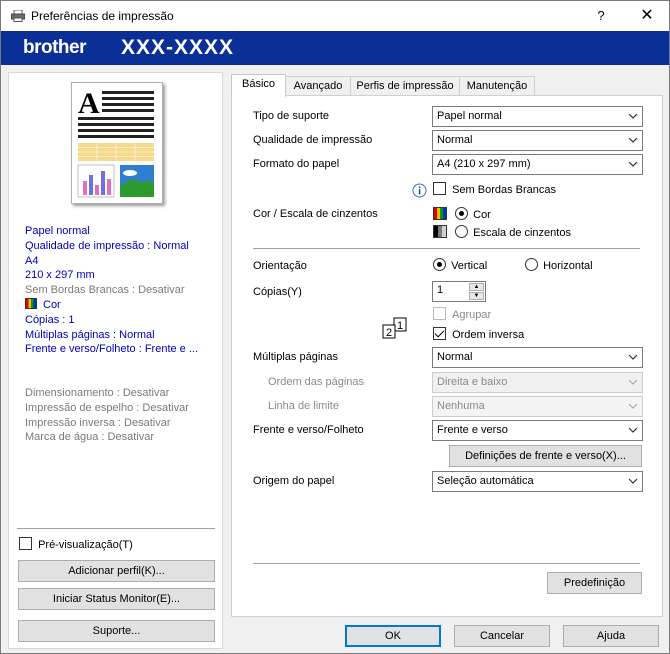 This screenshot has width=670, height=654. Describe the element at coordinates (488, 335) in the screenshot. I see `reverse-order-label: Ordem inversa` at that location.